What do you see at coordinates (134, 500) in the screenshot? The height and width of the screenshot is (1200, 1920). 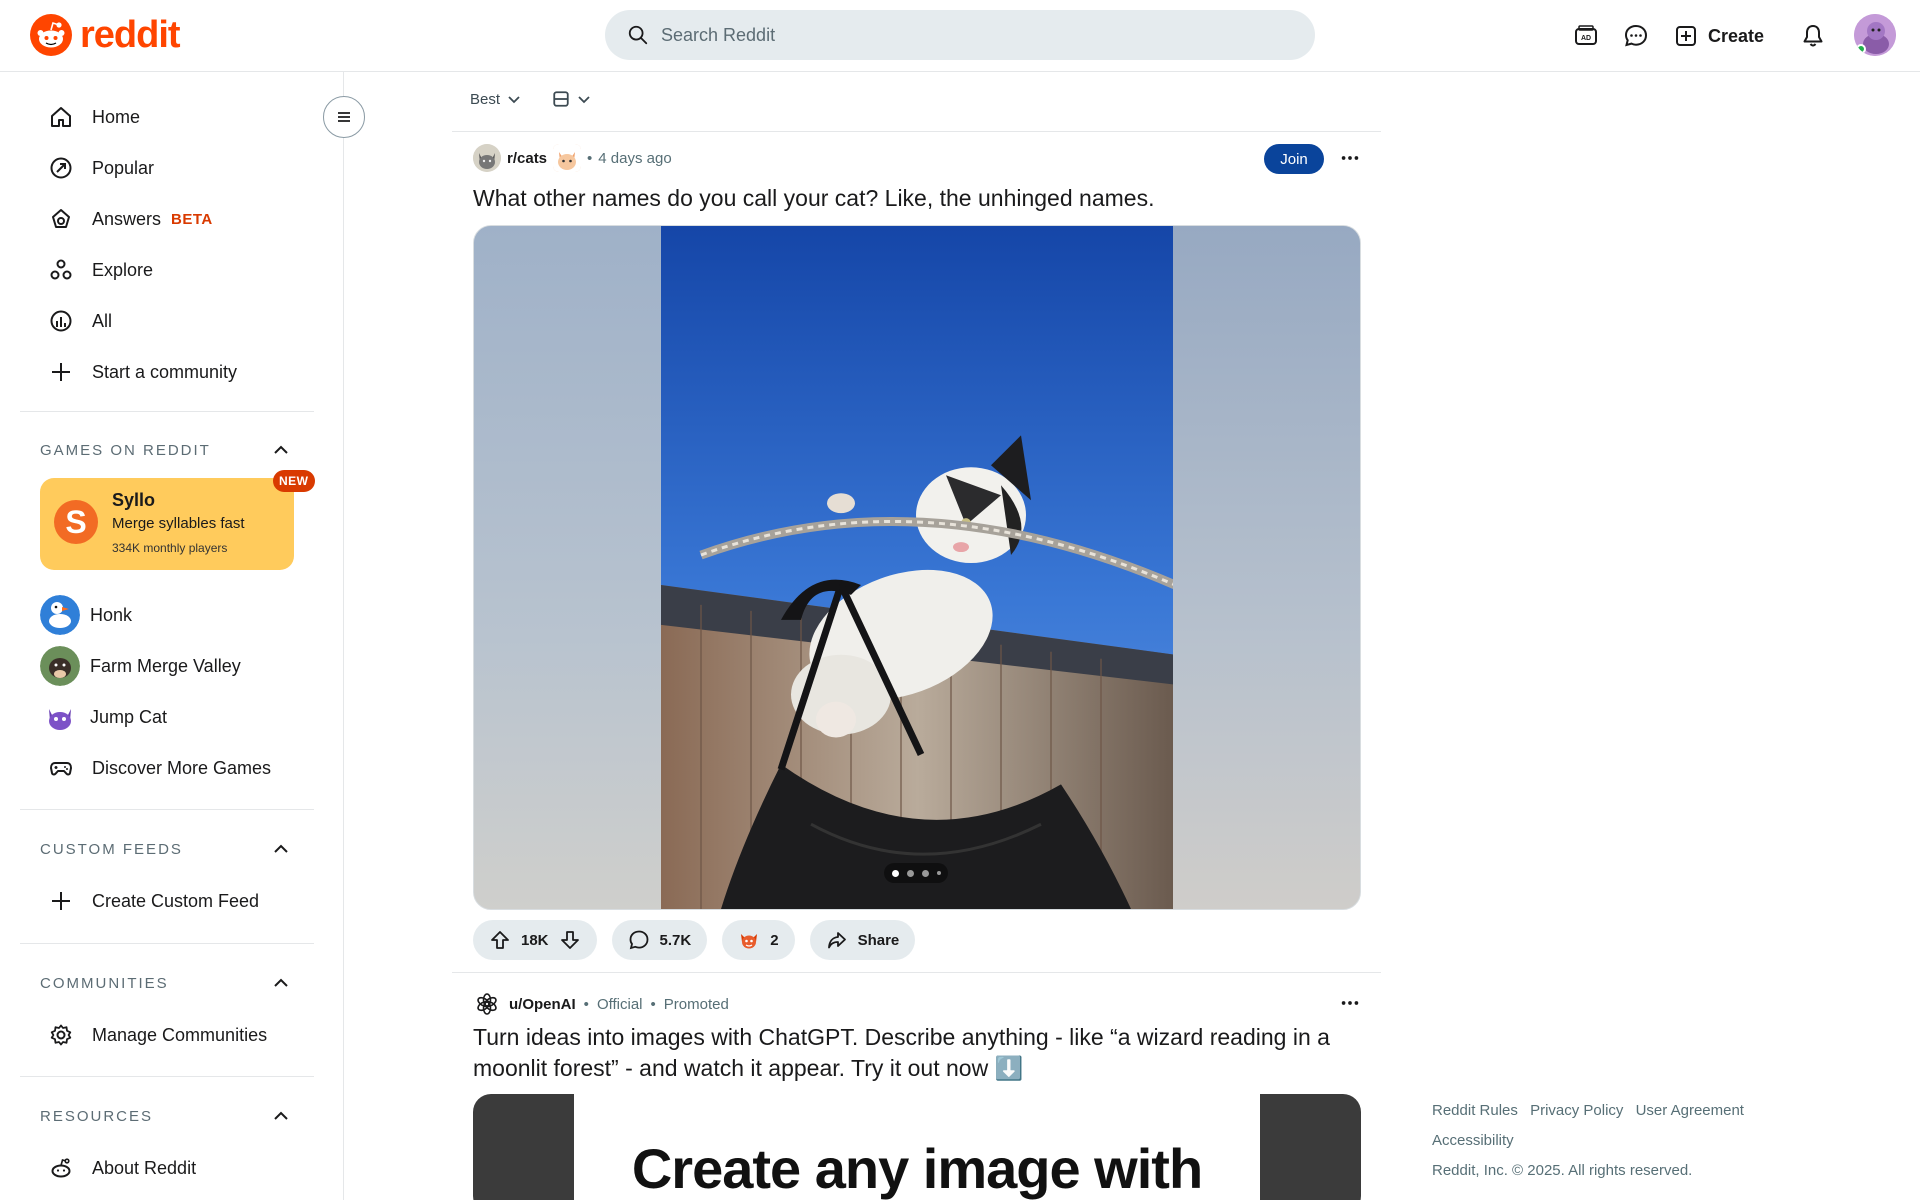 I see `game-title: Syllo` at bounding box center [134, 500].